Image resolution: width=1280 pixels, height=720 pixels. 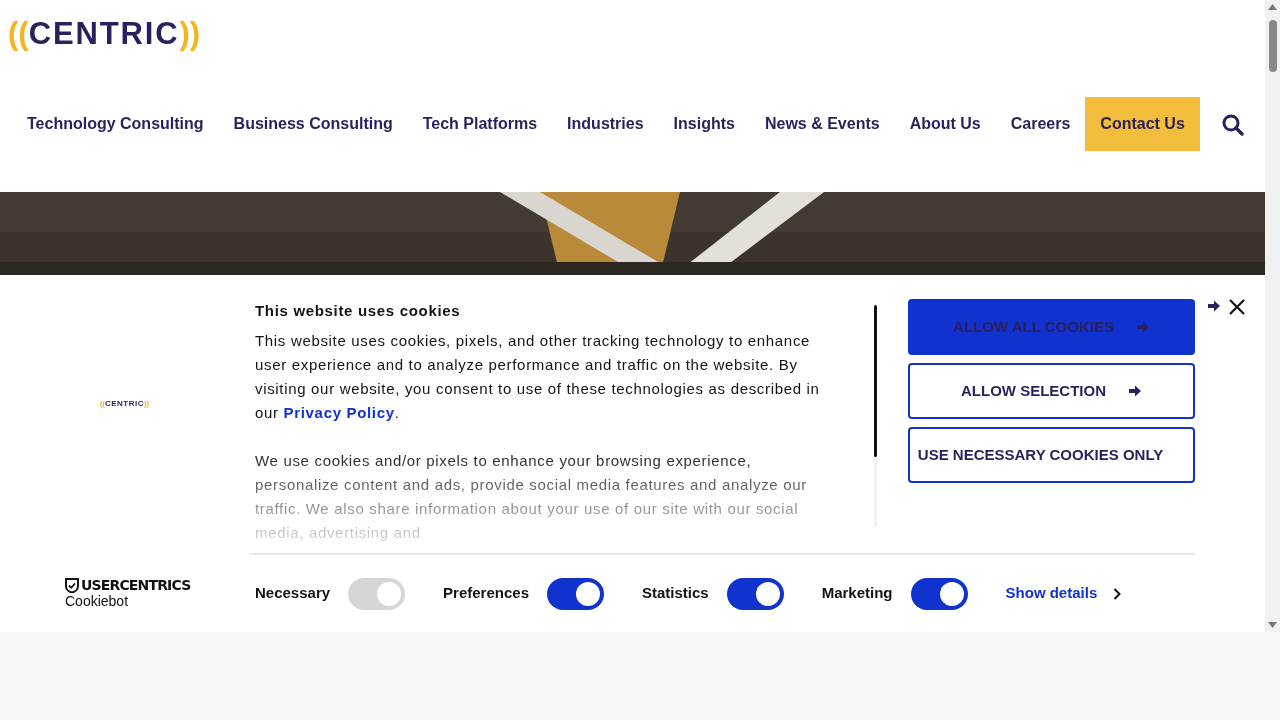 What do you see at coordinates (538, 377) in the screenshot?
I see `consent-text: This website uses cookies, pixels, and other tracking technology to enhance user experience and to analyze performance and traffic on the website. By visiting our website, you consent to use of these technologies as described in our Privacy Policy.` at bounding box center [538, 377].